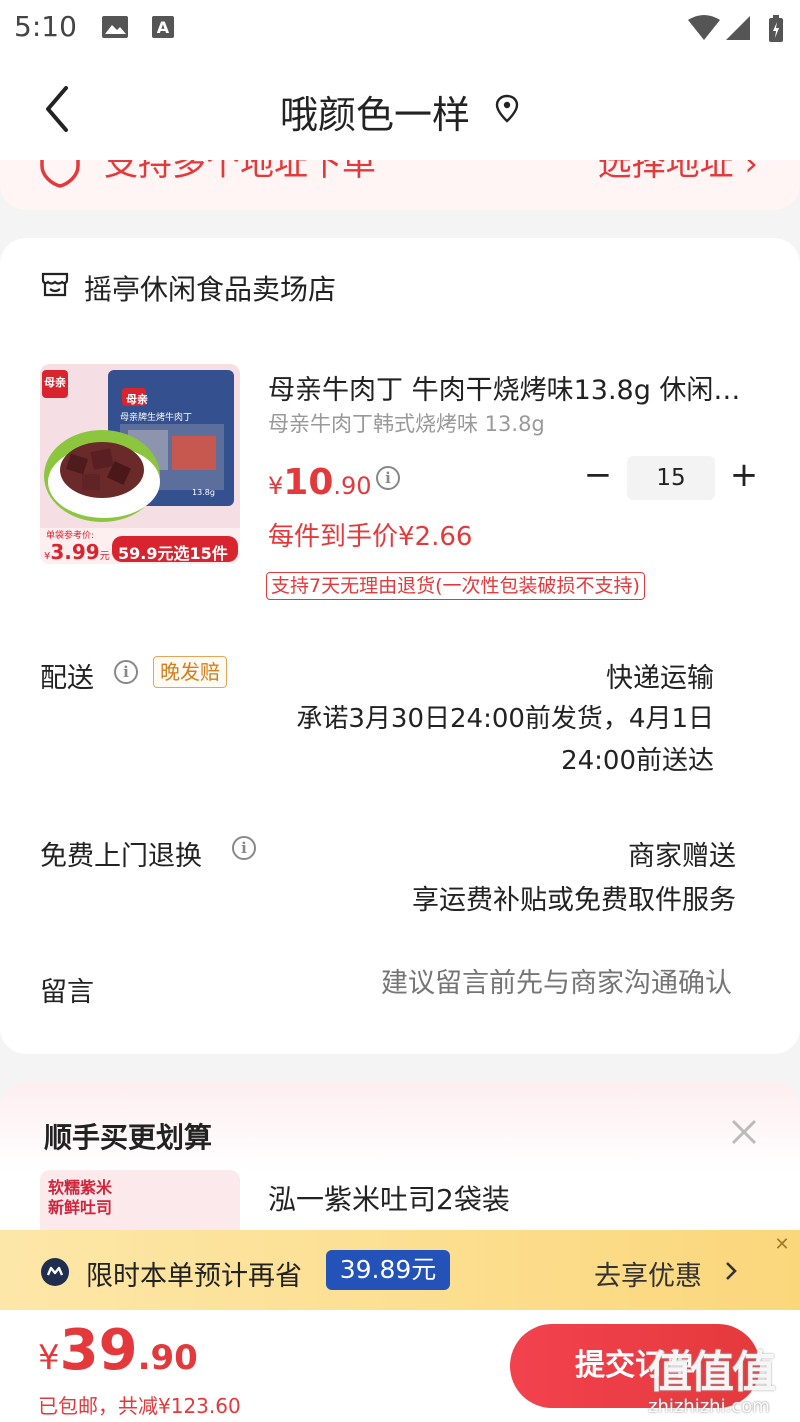 The height and width of the screenshot is (1422, 800). What do you see at coordinates (782, 1245) in the screenshot?
I see `coupon-close-button: ✕` at bounding box center [782, 1245].